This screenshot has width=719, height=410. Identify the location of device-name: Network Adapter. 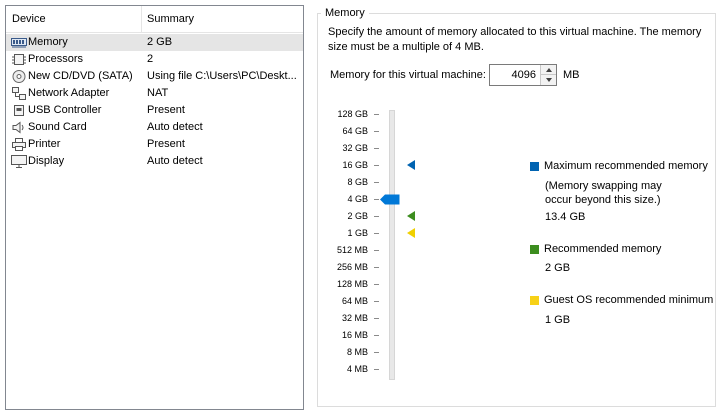
(69, 93).